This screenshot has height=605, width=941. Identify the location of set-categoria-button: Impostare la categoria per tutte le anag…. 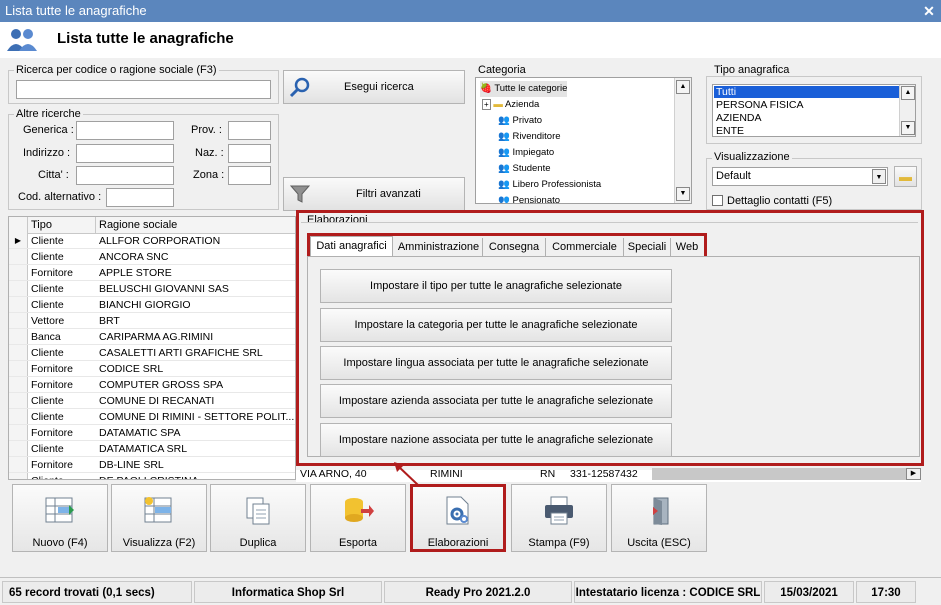
(496, 325).